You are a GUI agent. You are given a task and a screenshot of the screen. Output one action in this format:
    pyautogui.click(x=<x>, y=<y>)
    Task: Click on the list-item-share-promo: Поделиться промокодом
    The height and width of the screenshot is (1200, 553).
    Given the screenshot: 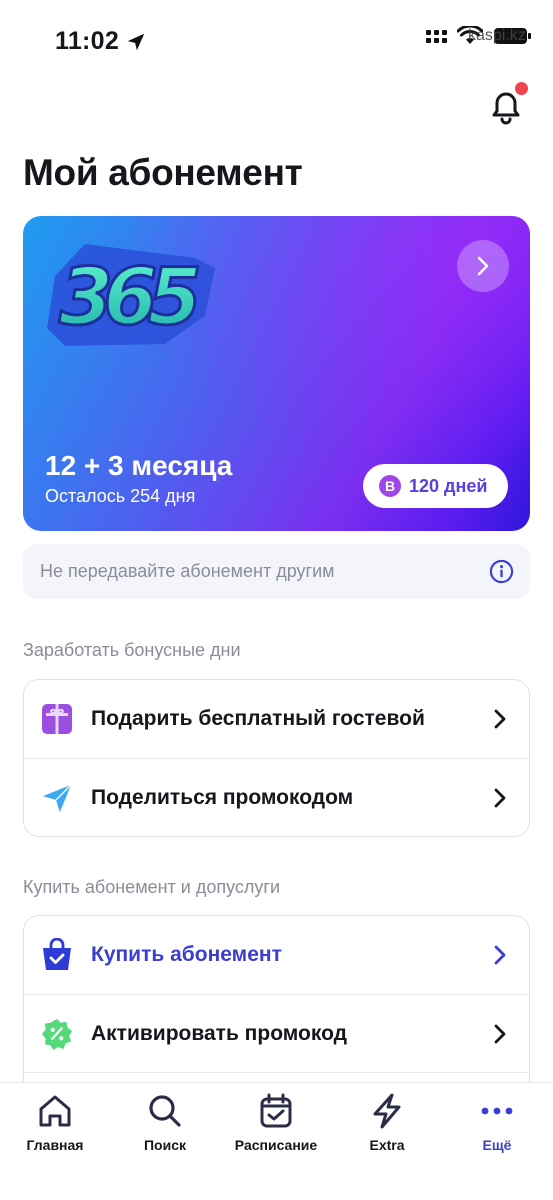 What is the action you would take?
    pyautogui.click(x=276, y=797)
    